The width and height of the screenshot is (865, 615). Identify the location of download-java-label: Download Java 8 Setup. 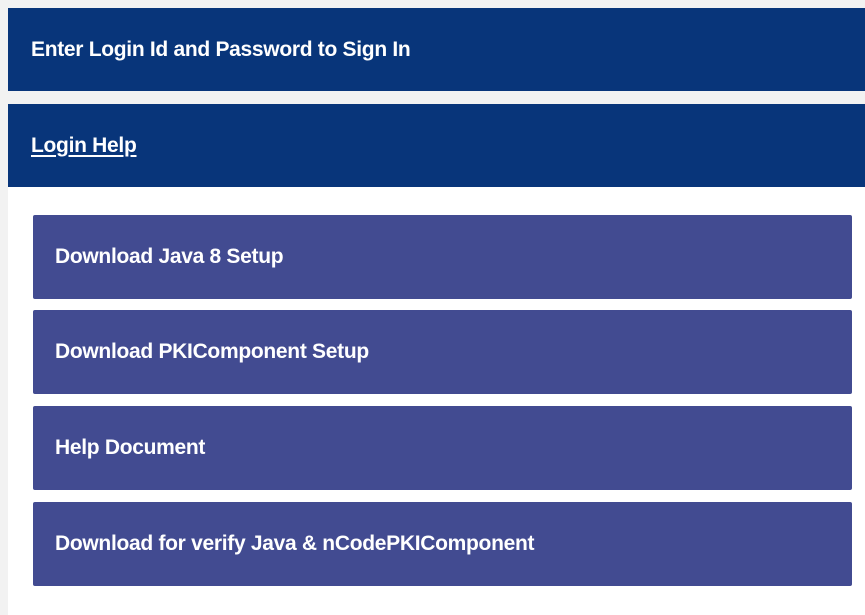
(169, 256).